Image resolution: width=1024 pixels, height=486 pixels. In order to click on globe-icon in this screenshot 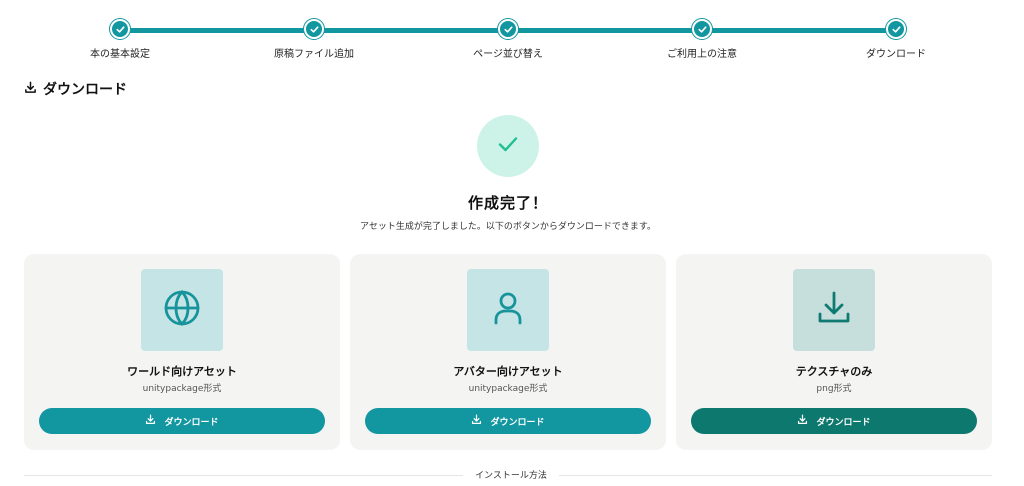, I will do `click(182, 310)`.